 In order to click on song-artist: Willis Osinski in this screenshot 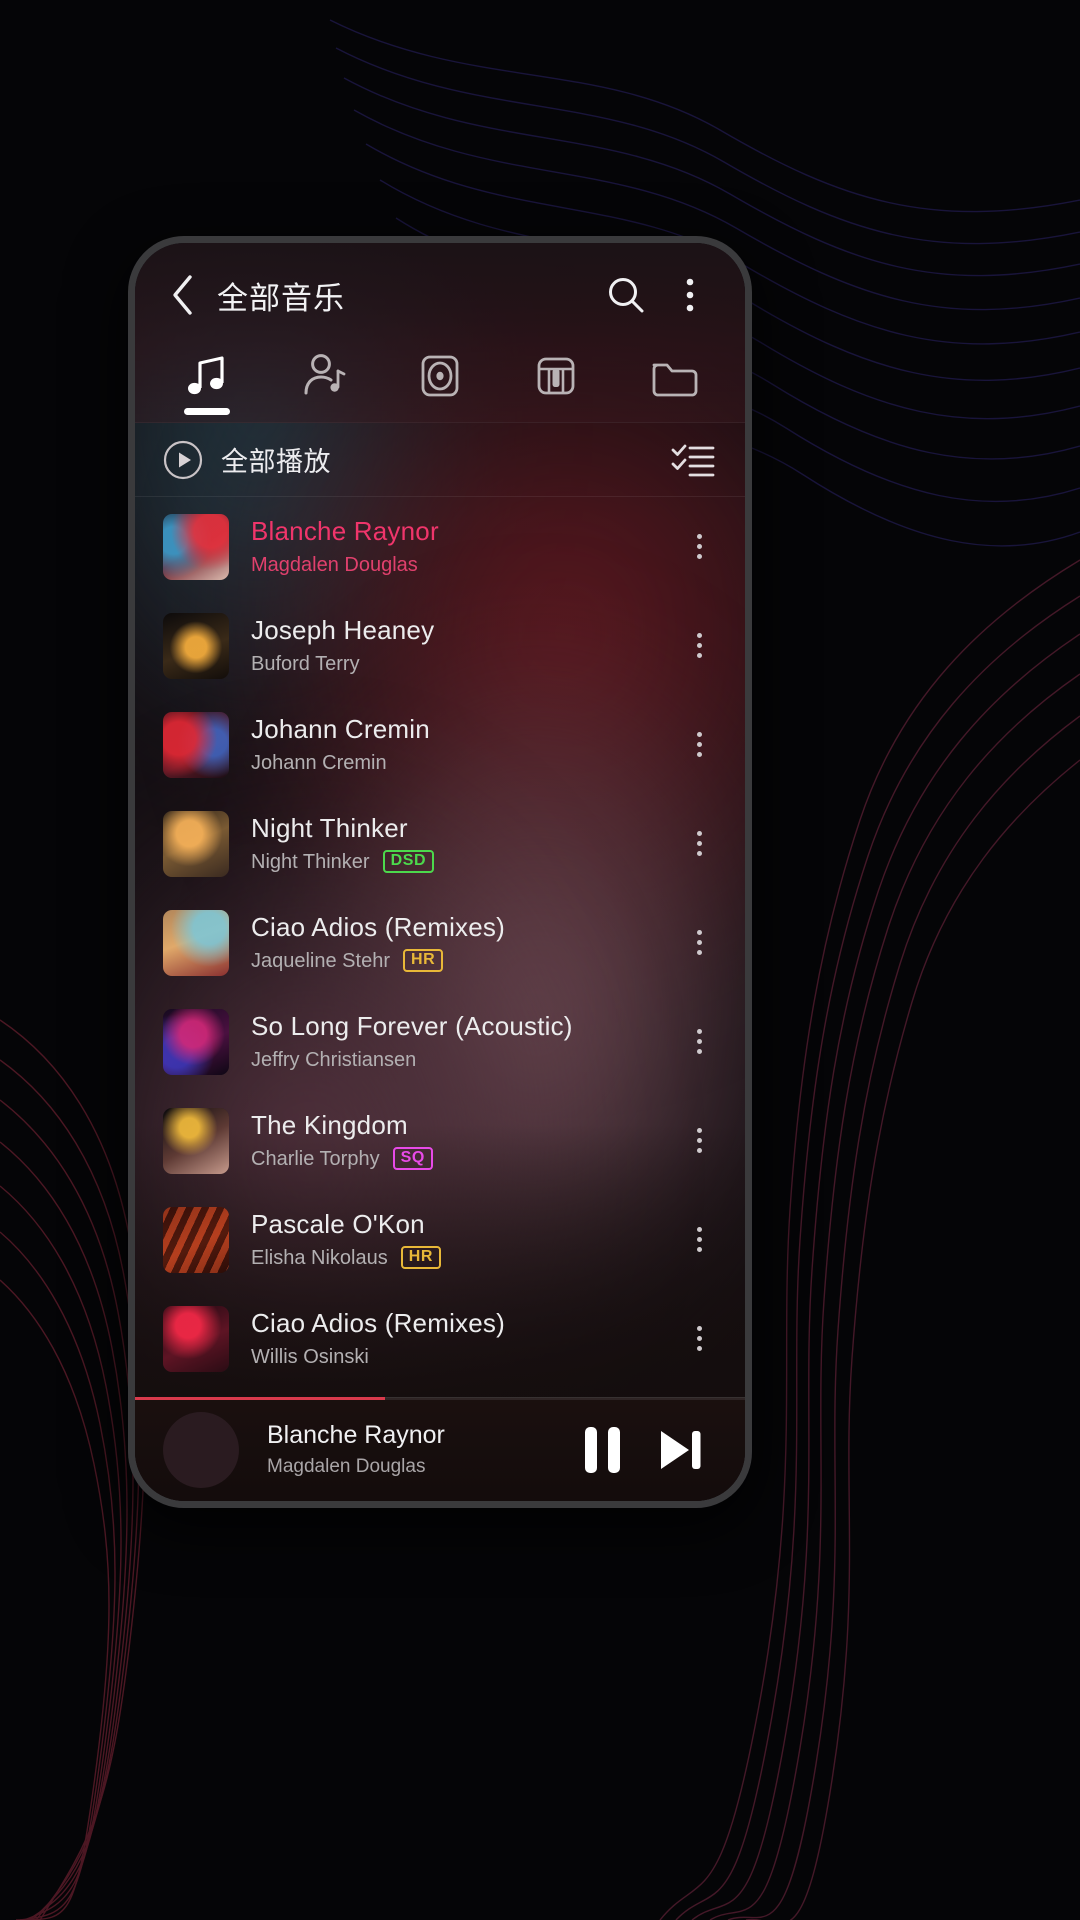, I will do `click(310, 1356)`.